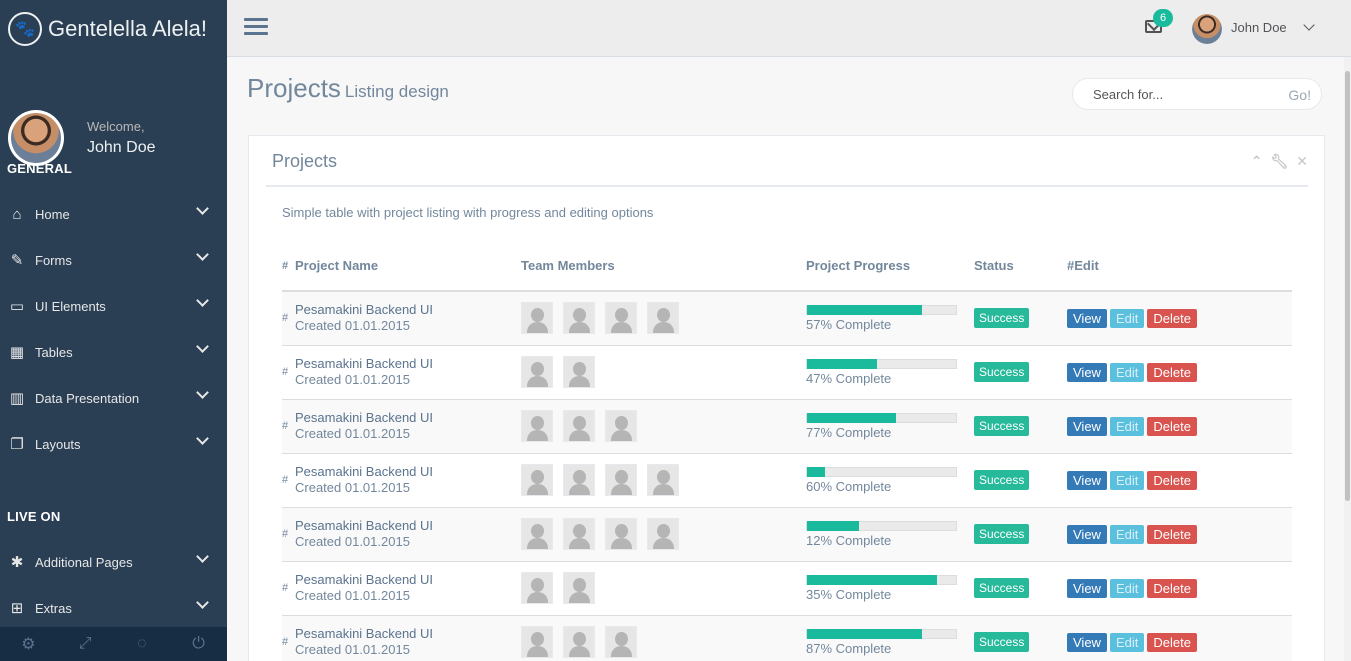 This screenshot has height=661, width=1351. Describe the element at coordinates (1302, 161) in the screenshot. I see `close-icon: ✕` at that location.